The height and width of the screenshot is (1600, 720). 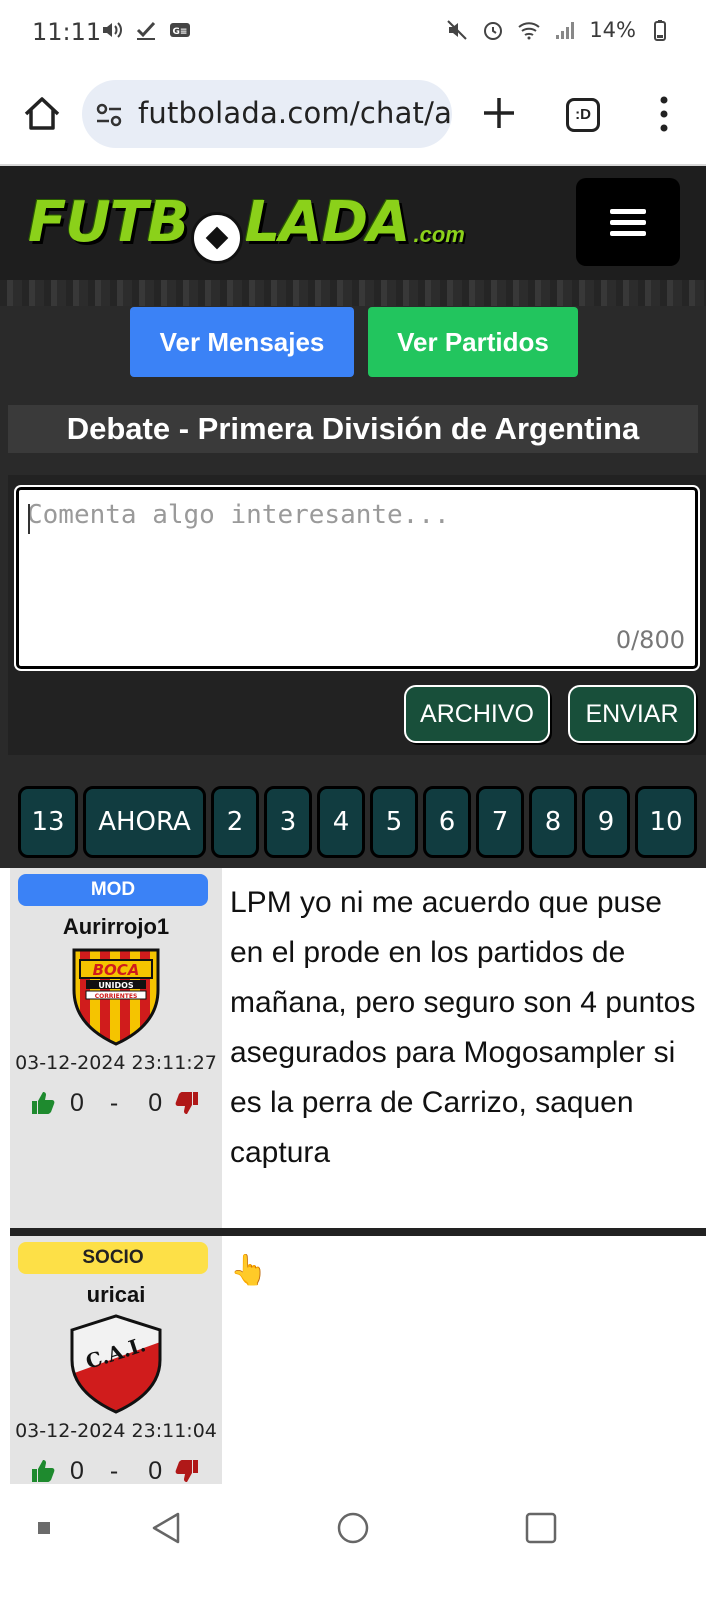 What do you see at coordinates (216, 238) in the screenshot?
I see `soccer-ball-icon` at bounding box center [216, 238].